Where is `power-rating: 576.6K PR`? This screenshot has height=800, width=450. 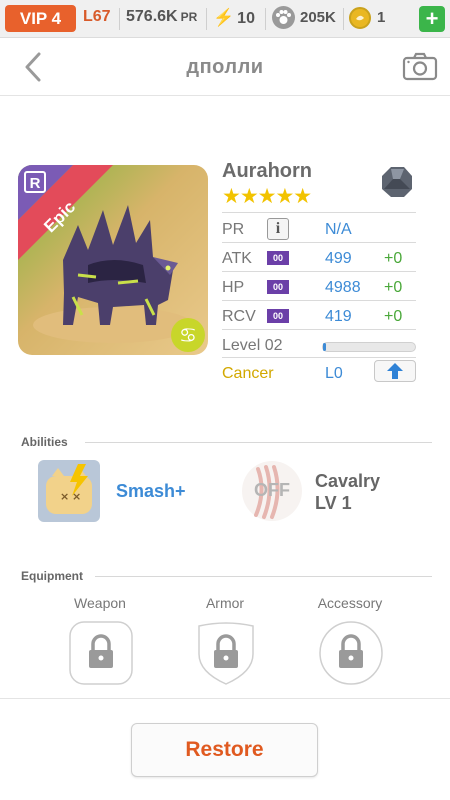
power-rating: 576.6K PR is located at coordinates (161, 17).